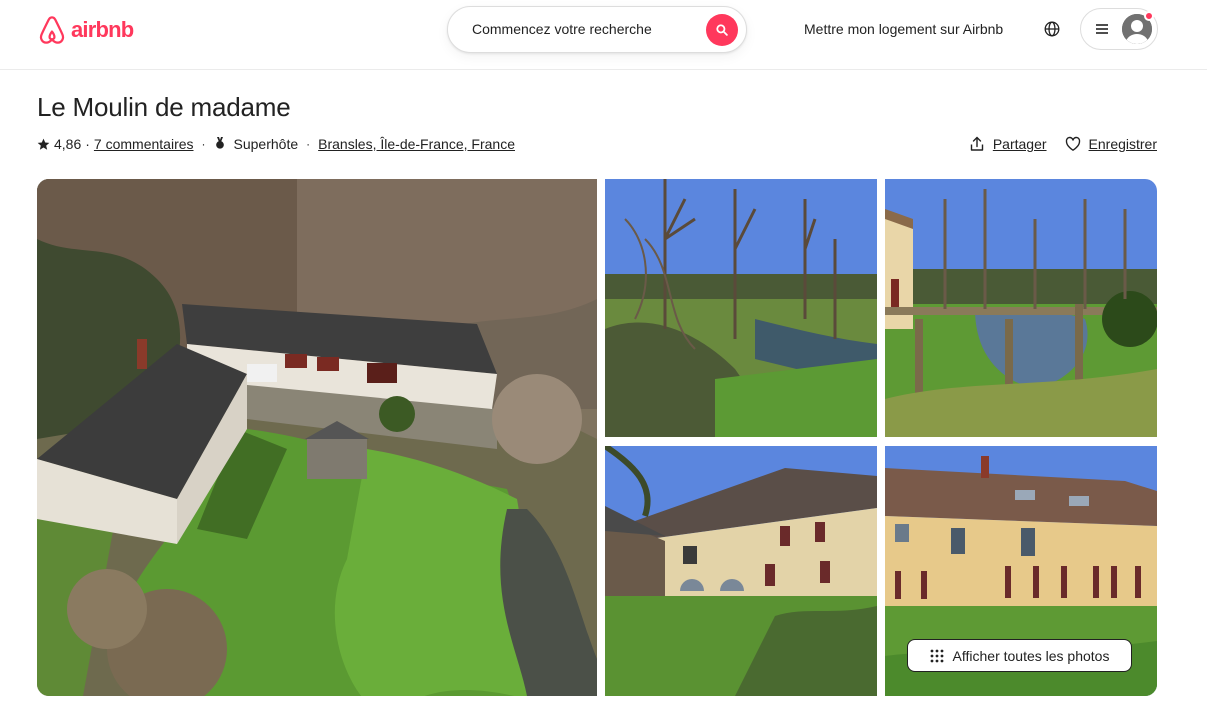  Describe the element at coordinates (903, 29) in the screenshot. I see `host-your-home-link: Mettre mon logement sur Airbnb` at that location.